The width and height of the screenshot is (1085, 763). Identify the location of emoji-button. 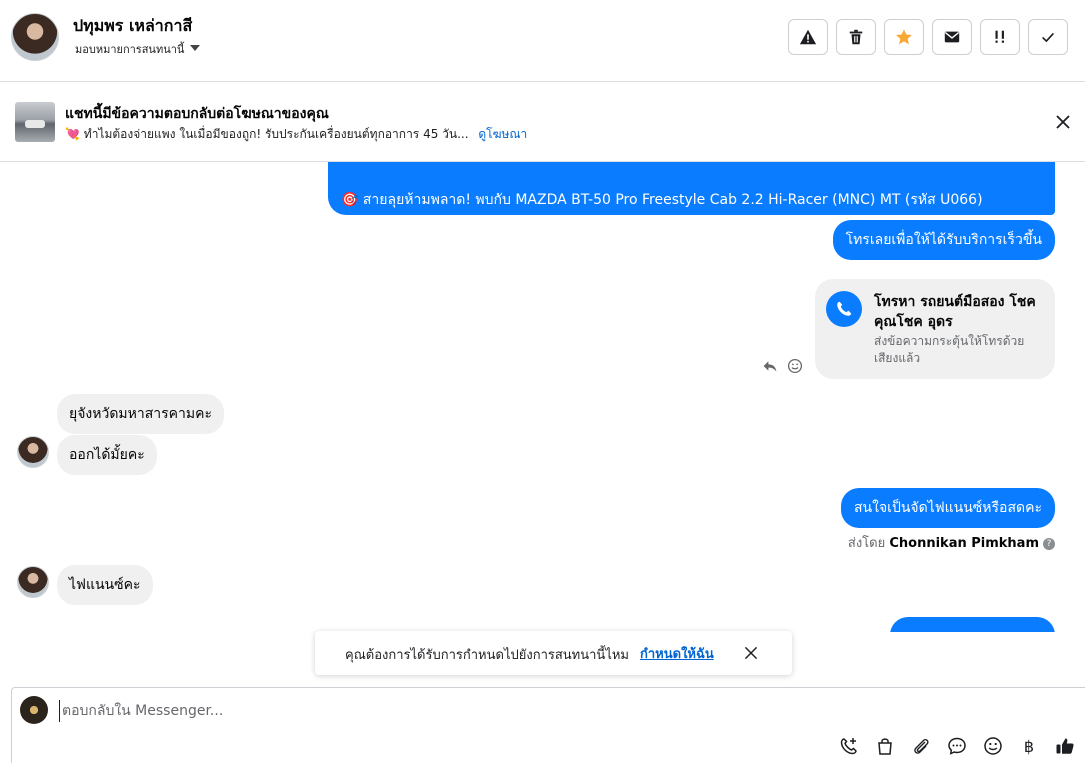
(993, 746).